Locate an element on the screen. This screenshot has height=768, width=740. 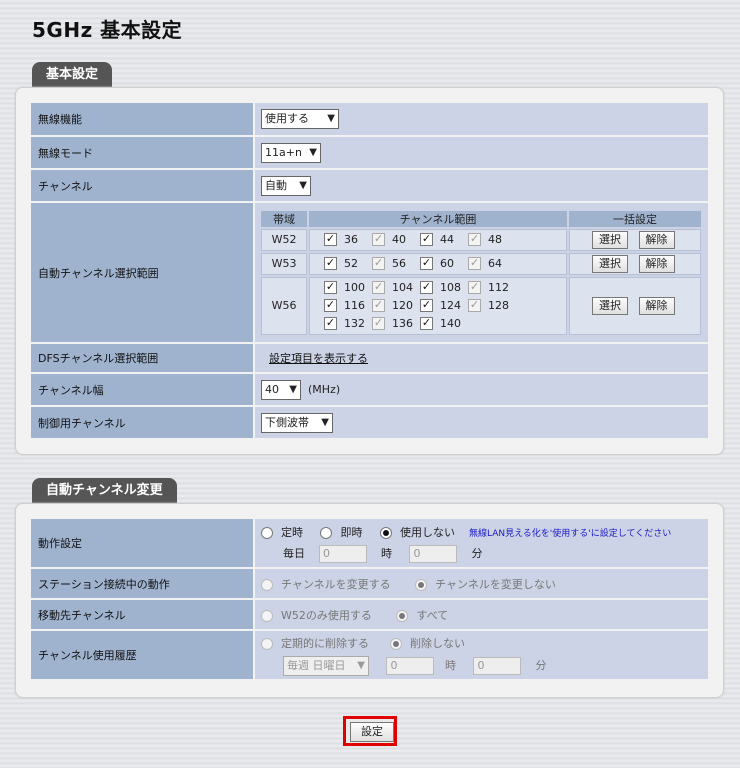
row-channel: チャンネル 自動 ▼ is located at coordinates (369, 185).